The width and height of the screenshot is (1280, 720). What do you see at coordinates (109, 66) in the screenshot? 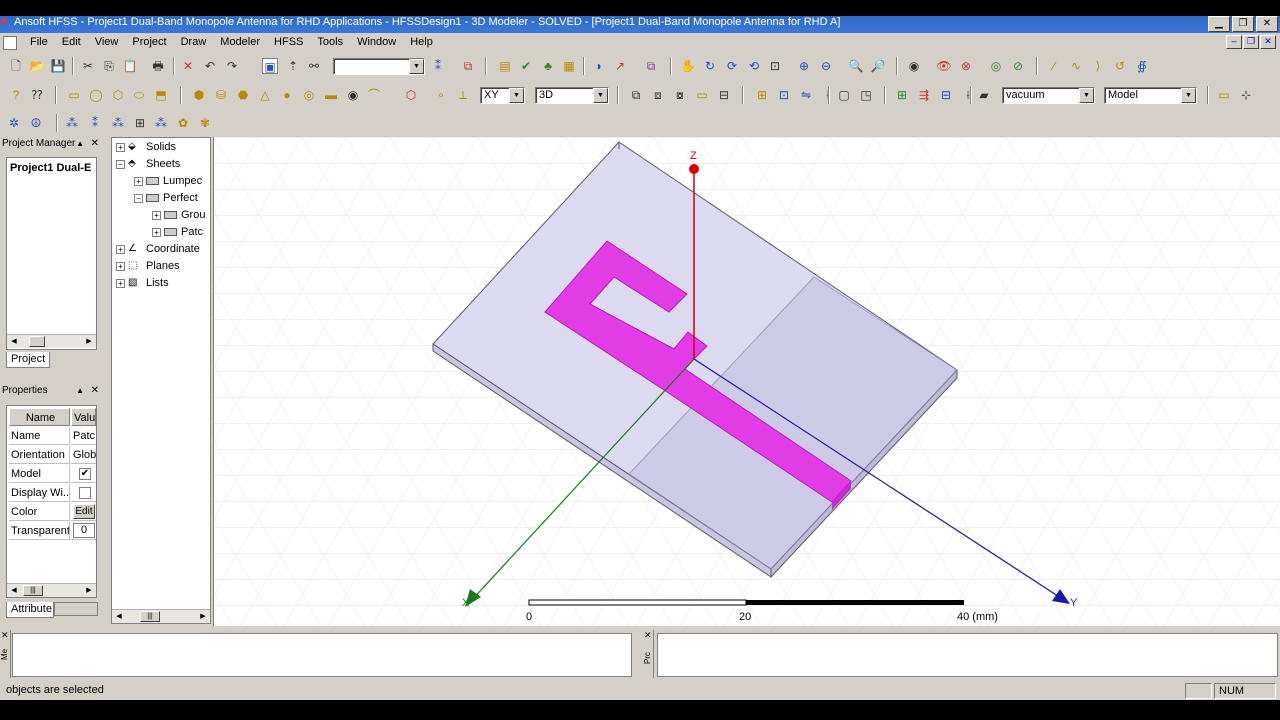
I see `copy-icon: ⎘` at bounding box center [109, 66].